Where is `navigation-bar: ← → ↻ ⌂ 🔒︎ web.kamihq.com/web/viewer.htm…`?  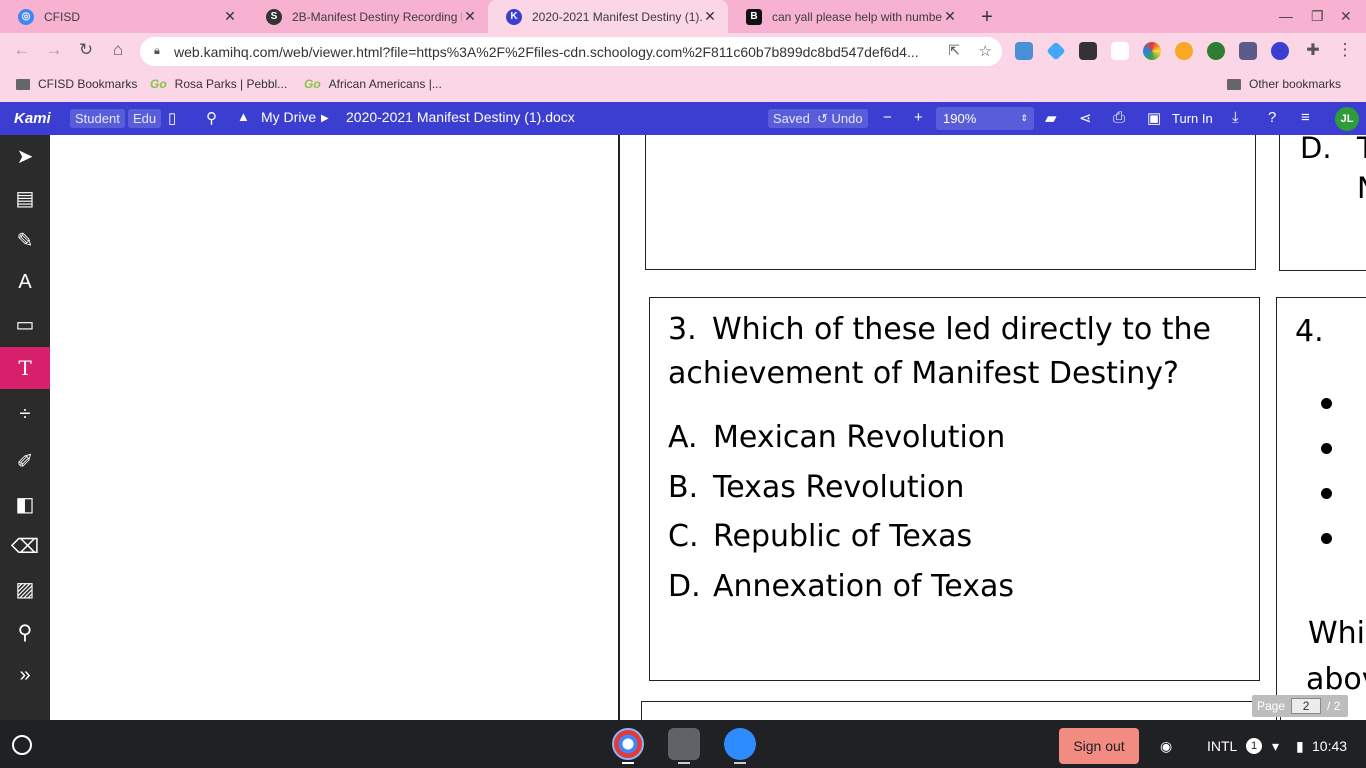 navigation-bar: ← → ↻ ⌂ 🔒︎ web.kamihq.com/web/viewer.htm… is located at coordinates (683, 51).